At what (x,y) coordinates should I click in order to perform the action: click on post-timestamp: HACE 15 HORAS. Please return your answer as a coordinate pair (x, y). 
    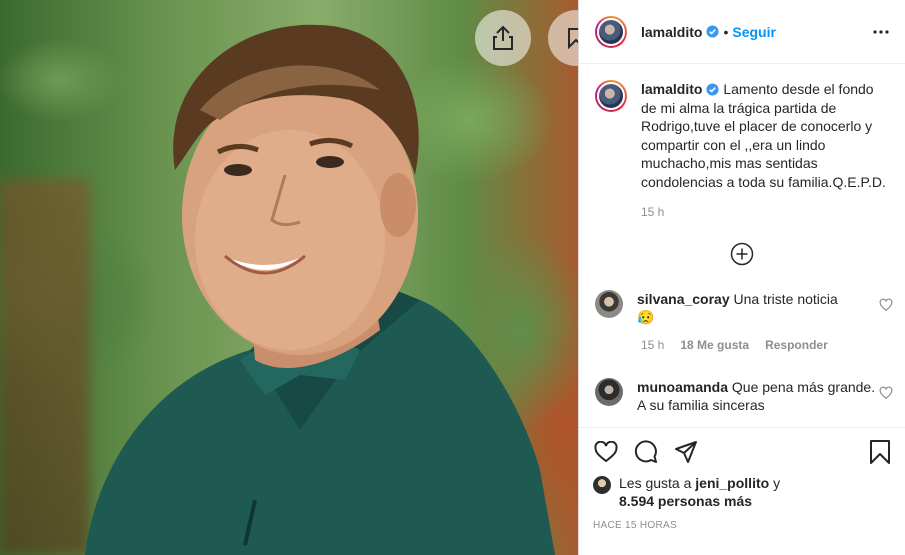
    Looking at the image, I should click on (743, 525).